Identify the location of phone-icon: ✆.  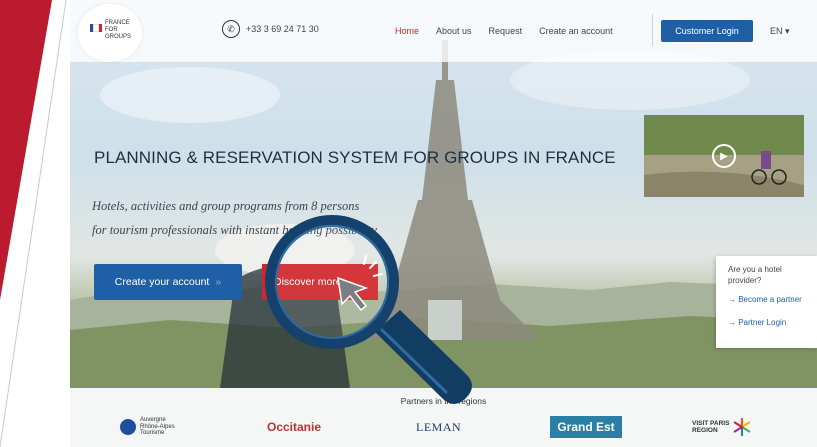
(231, 29).